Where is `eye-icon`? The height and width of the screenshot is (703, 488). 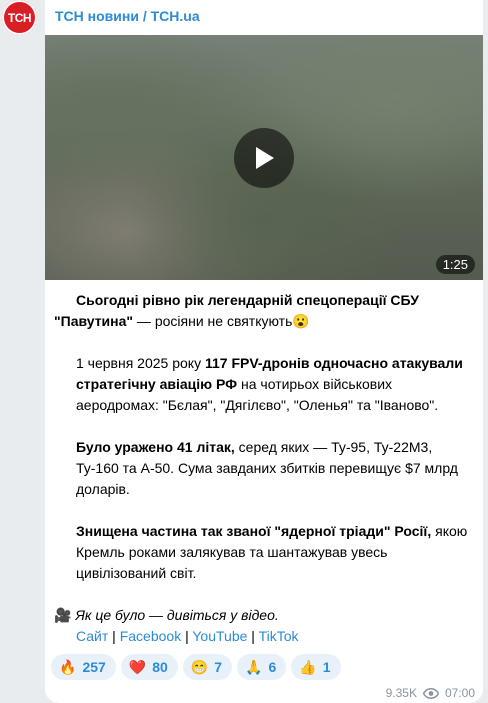
eye-icon is located at coordinates (430, 693).